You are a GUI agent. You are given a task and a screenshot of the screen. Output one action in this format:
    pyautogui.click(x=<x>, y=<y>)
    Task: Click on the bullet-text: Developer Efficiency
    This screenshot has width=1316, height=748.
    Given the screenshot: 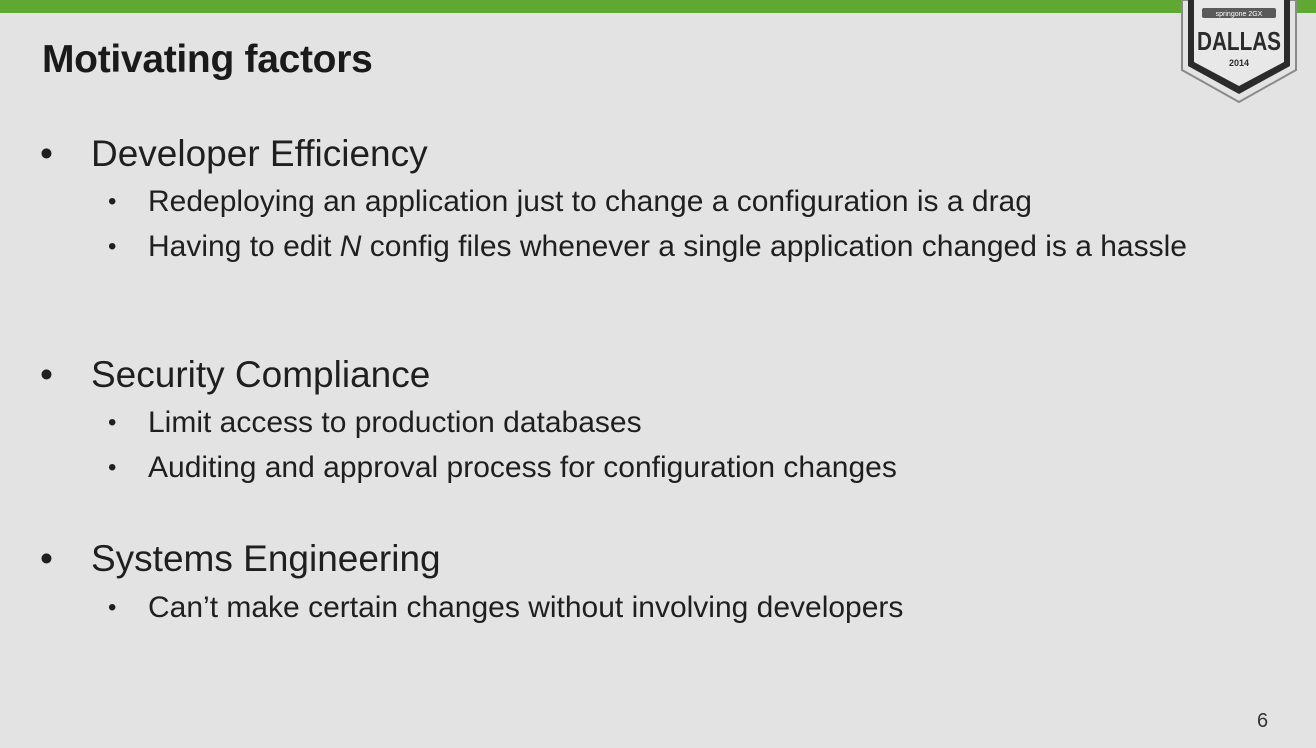 What is the action you would take?
    pyautogui.click(x=259, y=153)
    